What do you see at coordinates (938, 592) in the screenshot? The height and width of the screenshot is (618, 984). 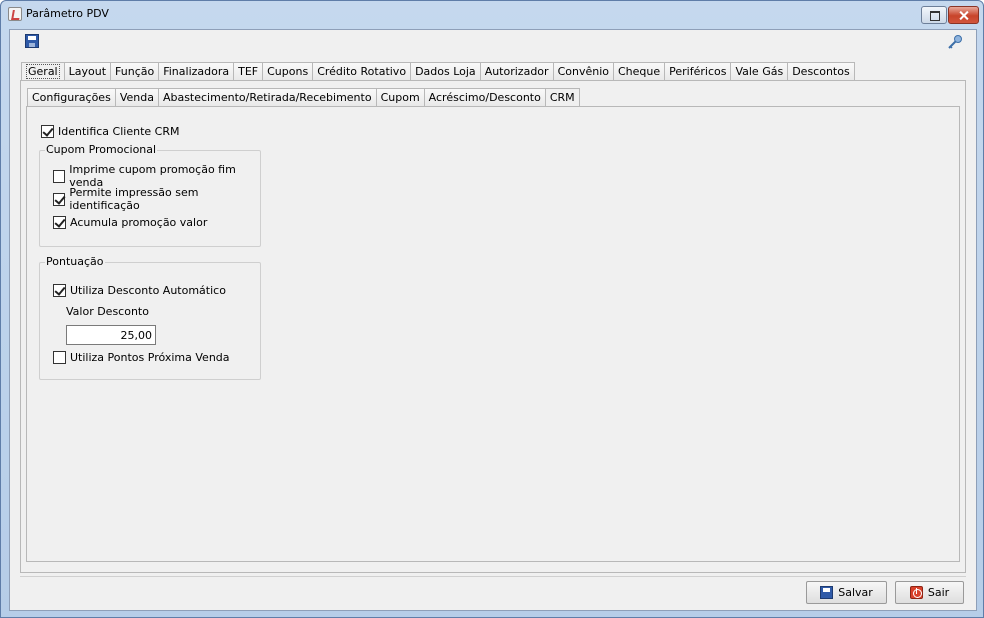 I see `exit-button-label: Sair` at bounding box center [938, 592].